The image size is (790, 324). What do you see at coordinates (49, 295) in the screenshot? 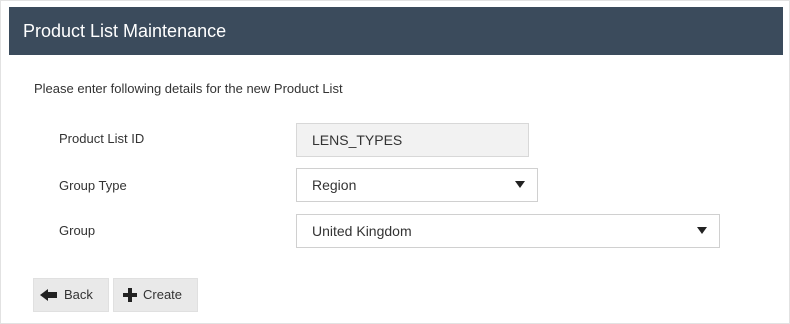
I see `arrow-left-icon` at bounding box center [49, 295].